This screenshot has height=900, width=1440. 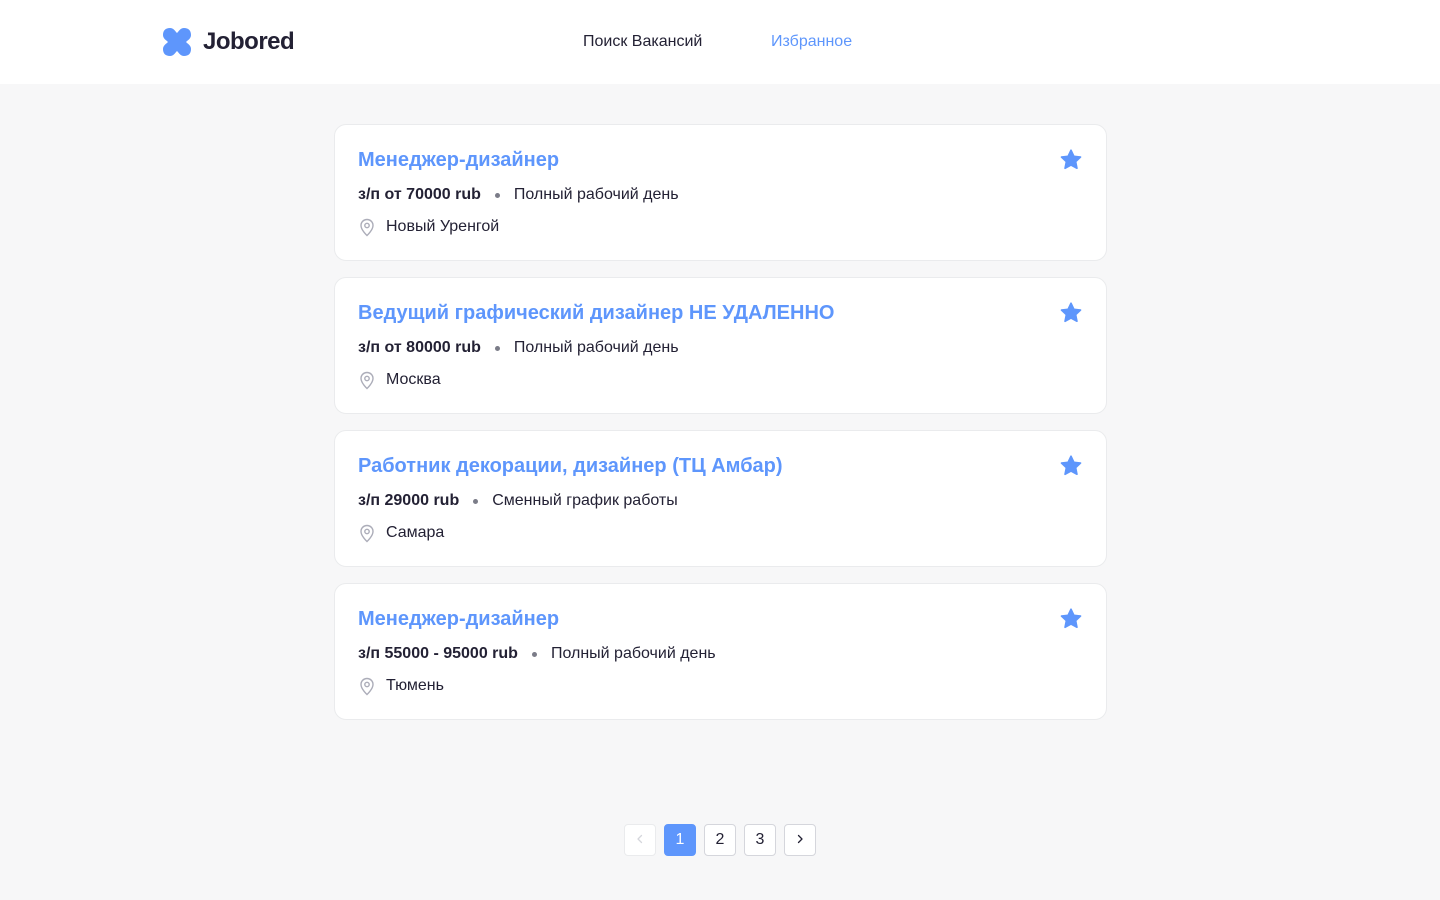 I want to click on vacancy-salary: з/п 29000 rub, so click(x=409, y=500).